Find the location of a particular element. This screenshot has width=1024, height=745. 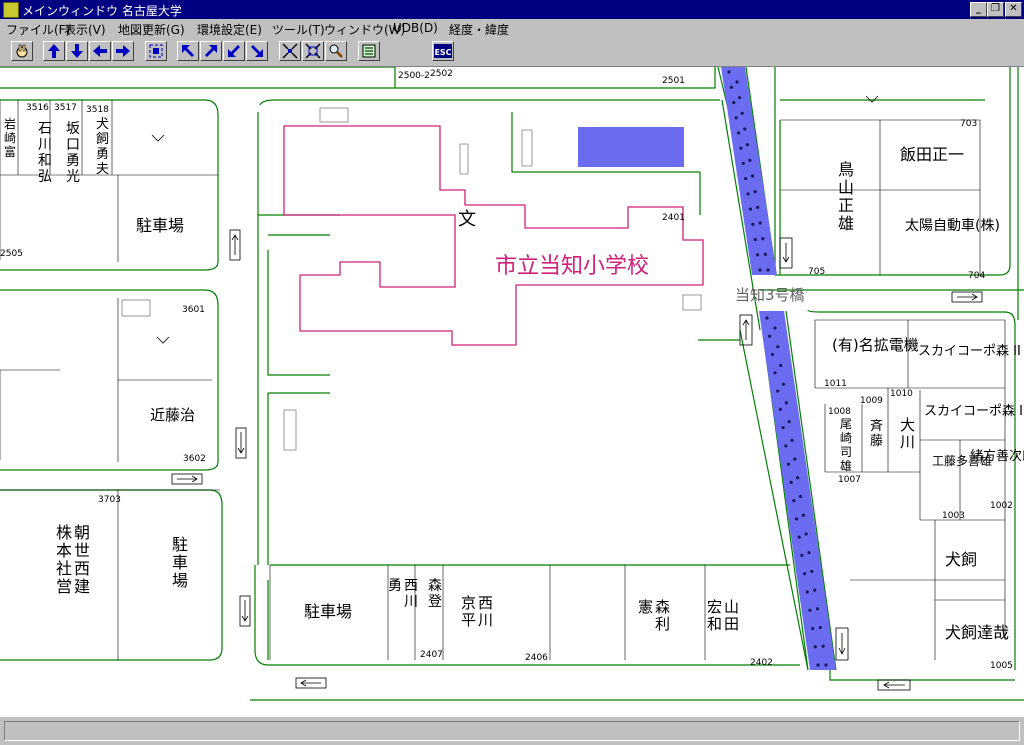

fit-view-button is located at coordinates (156, 51).